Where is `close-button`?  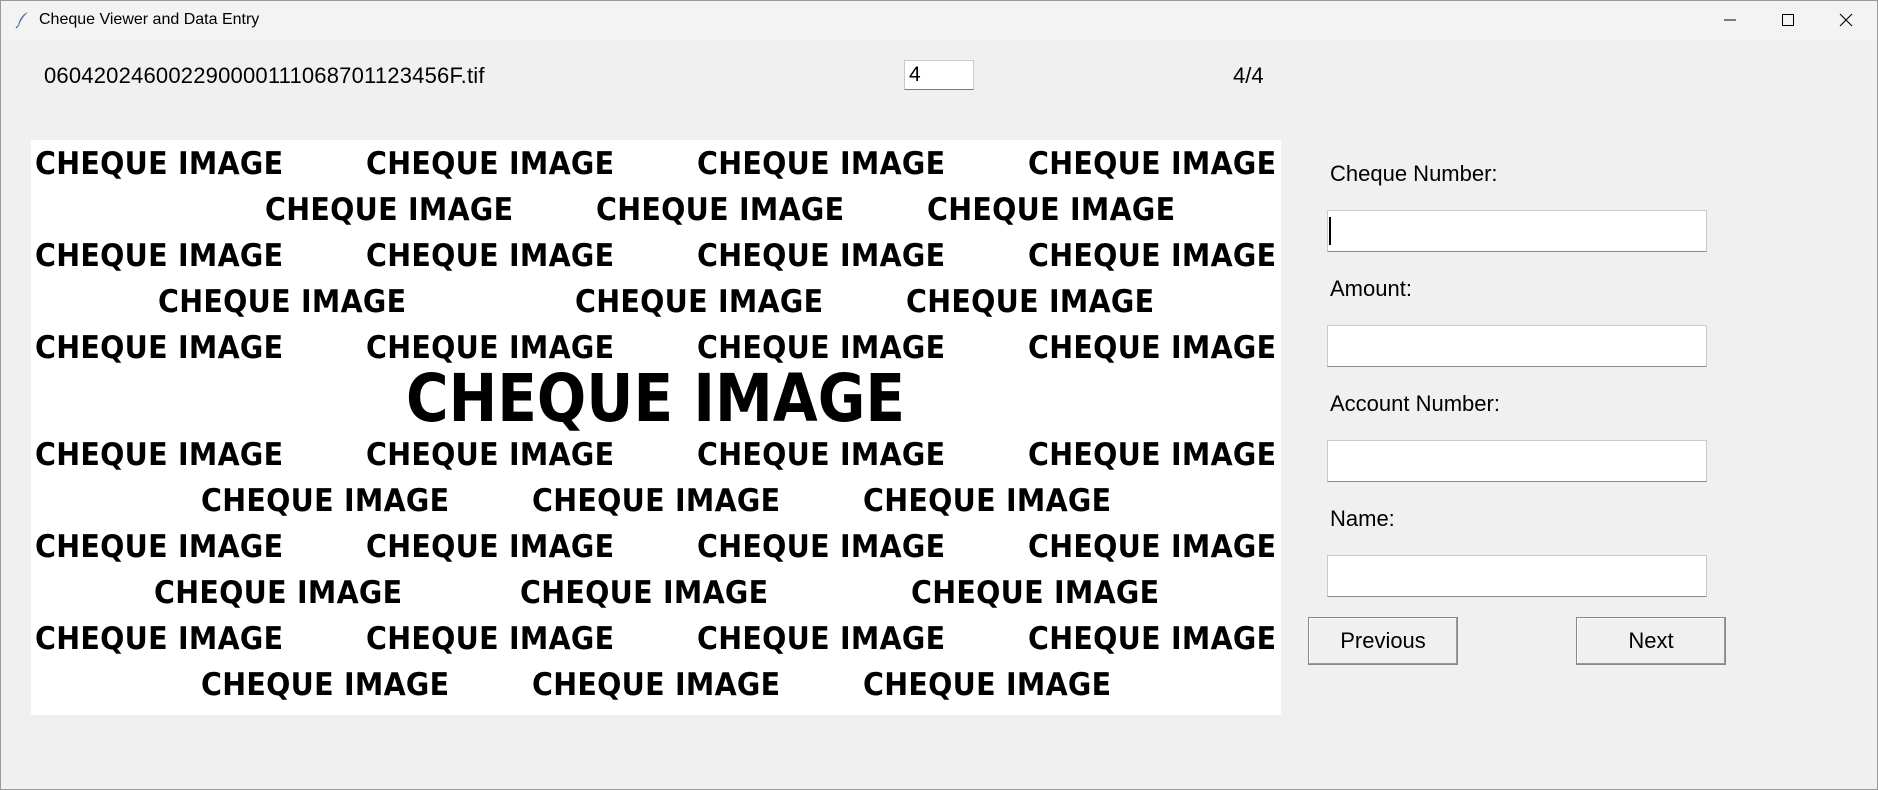
close-button is located at coordinates (1846, 20).